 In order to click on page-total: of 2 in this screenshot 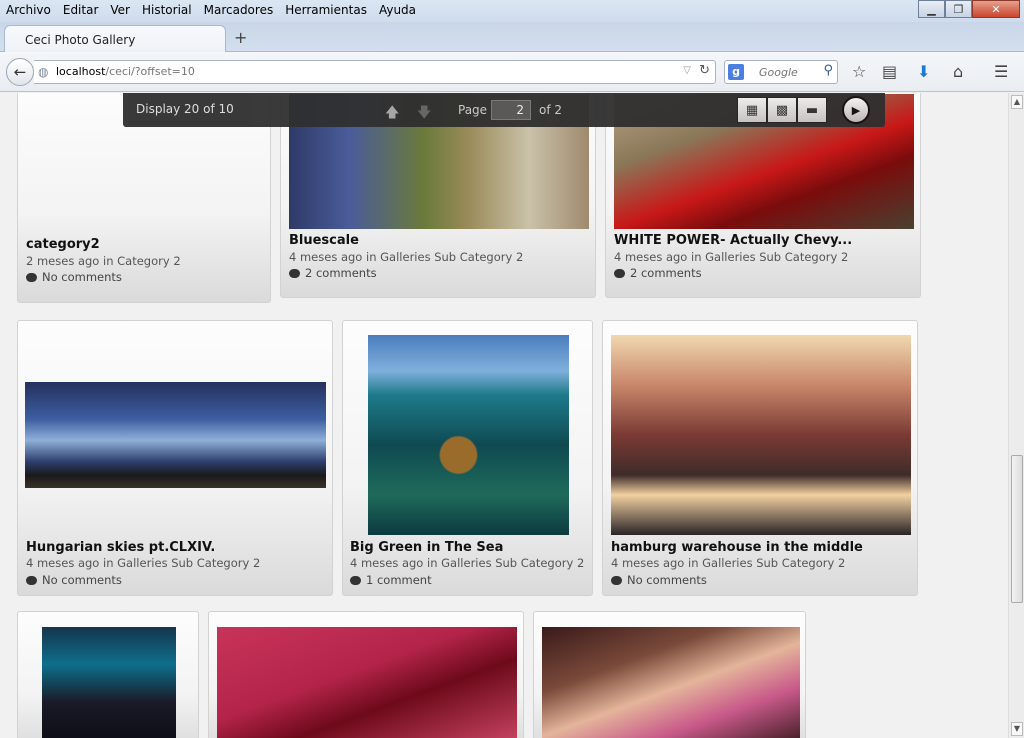, I will do `click(551, 110)`.